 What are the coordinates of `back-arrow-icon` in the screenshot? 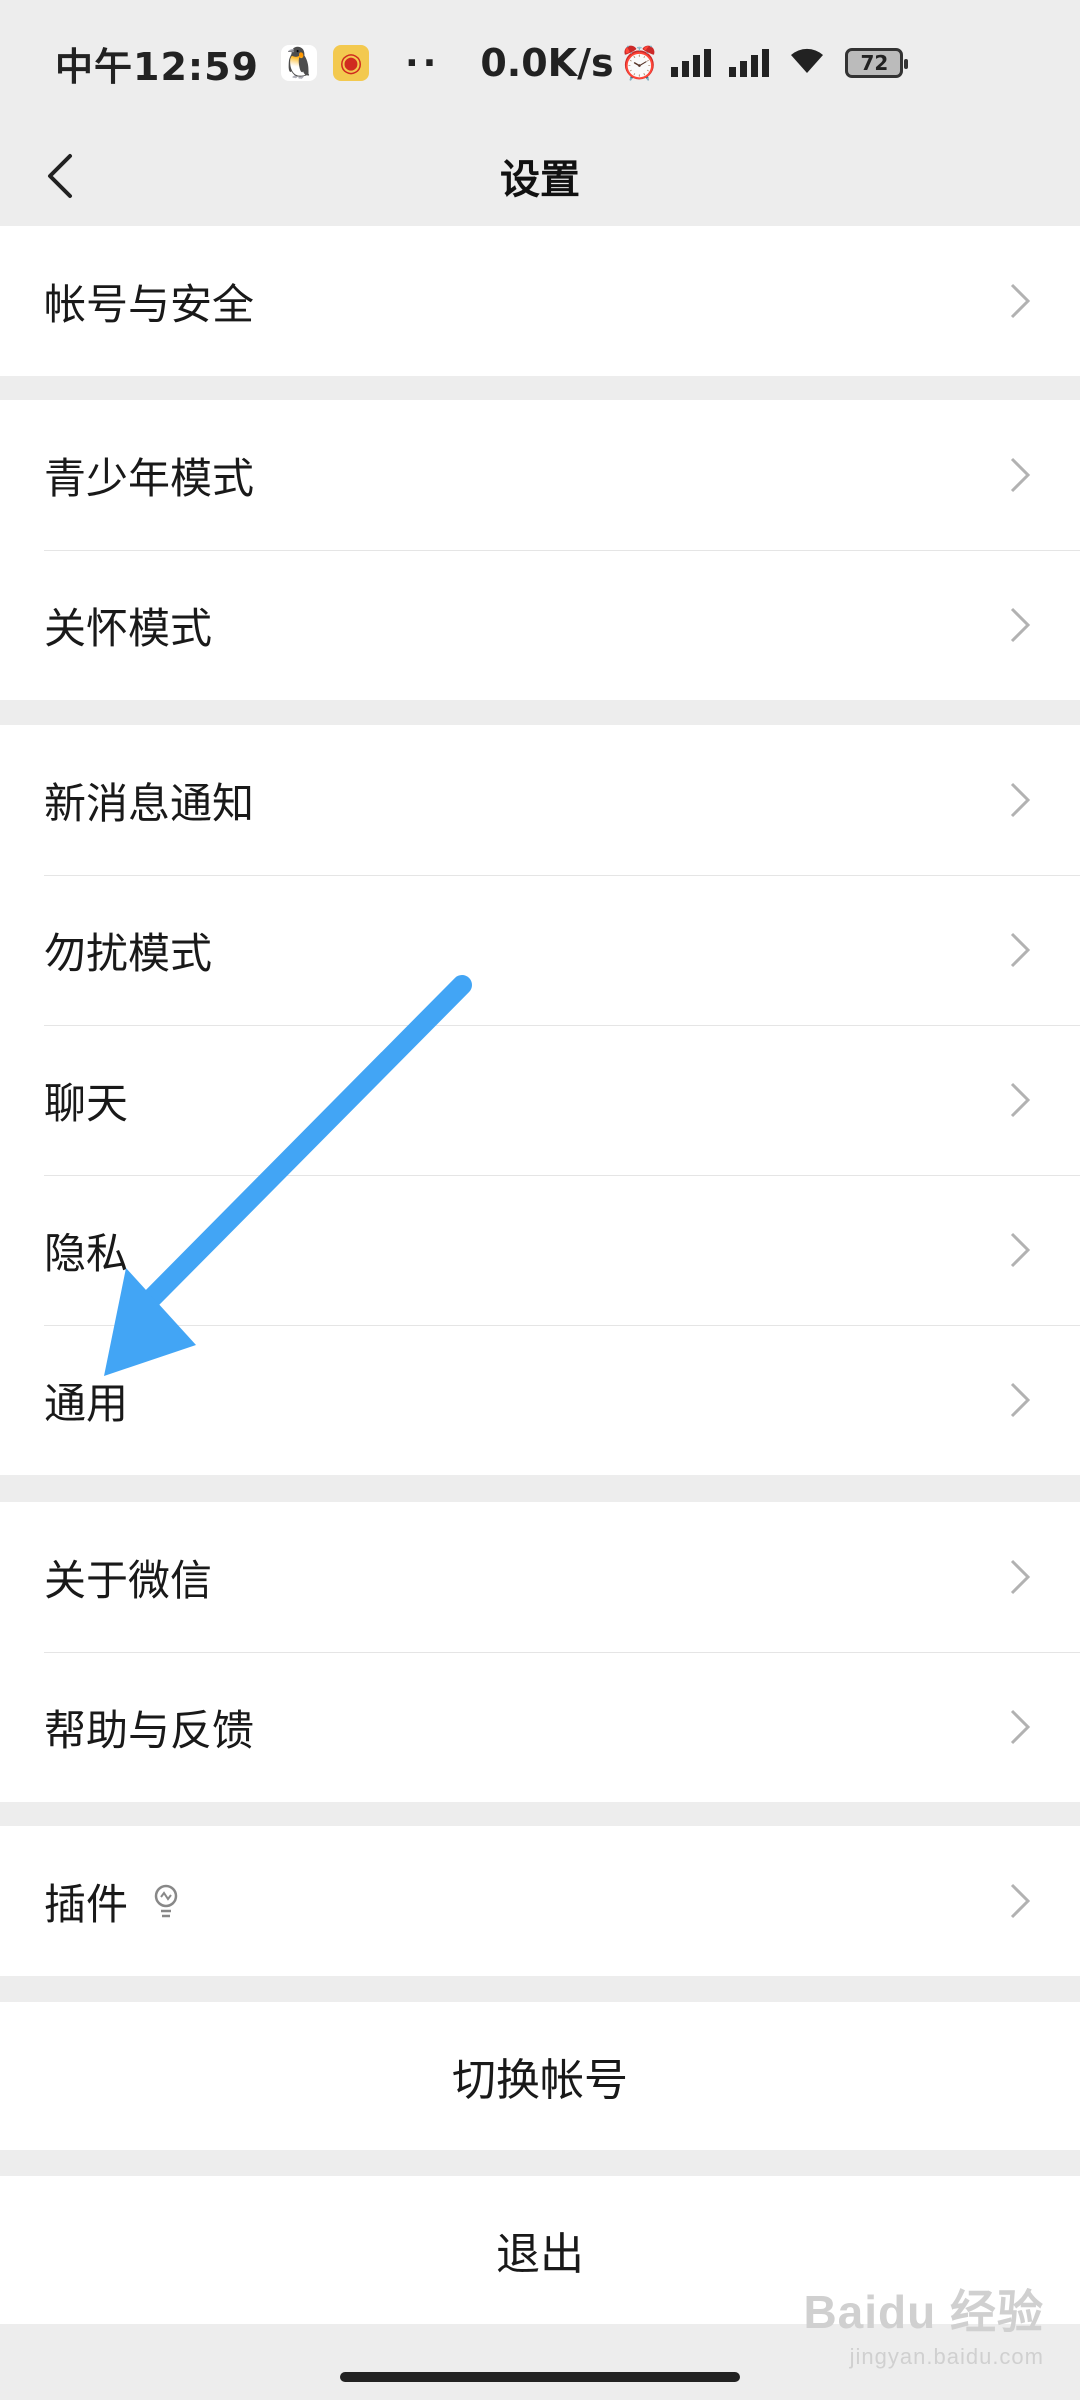 It's located at (60, 176).